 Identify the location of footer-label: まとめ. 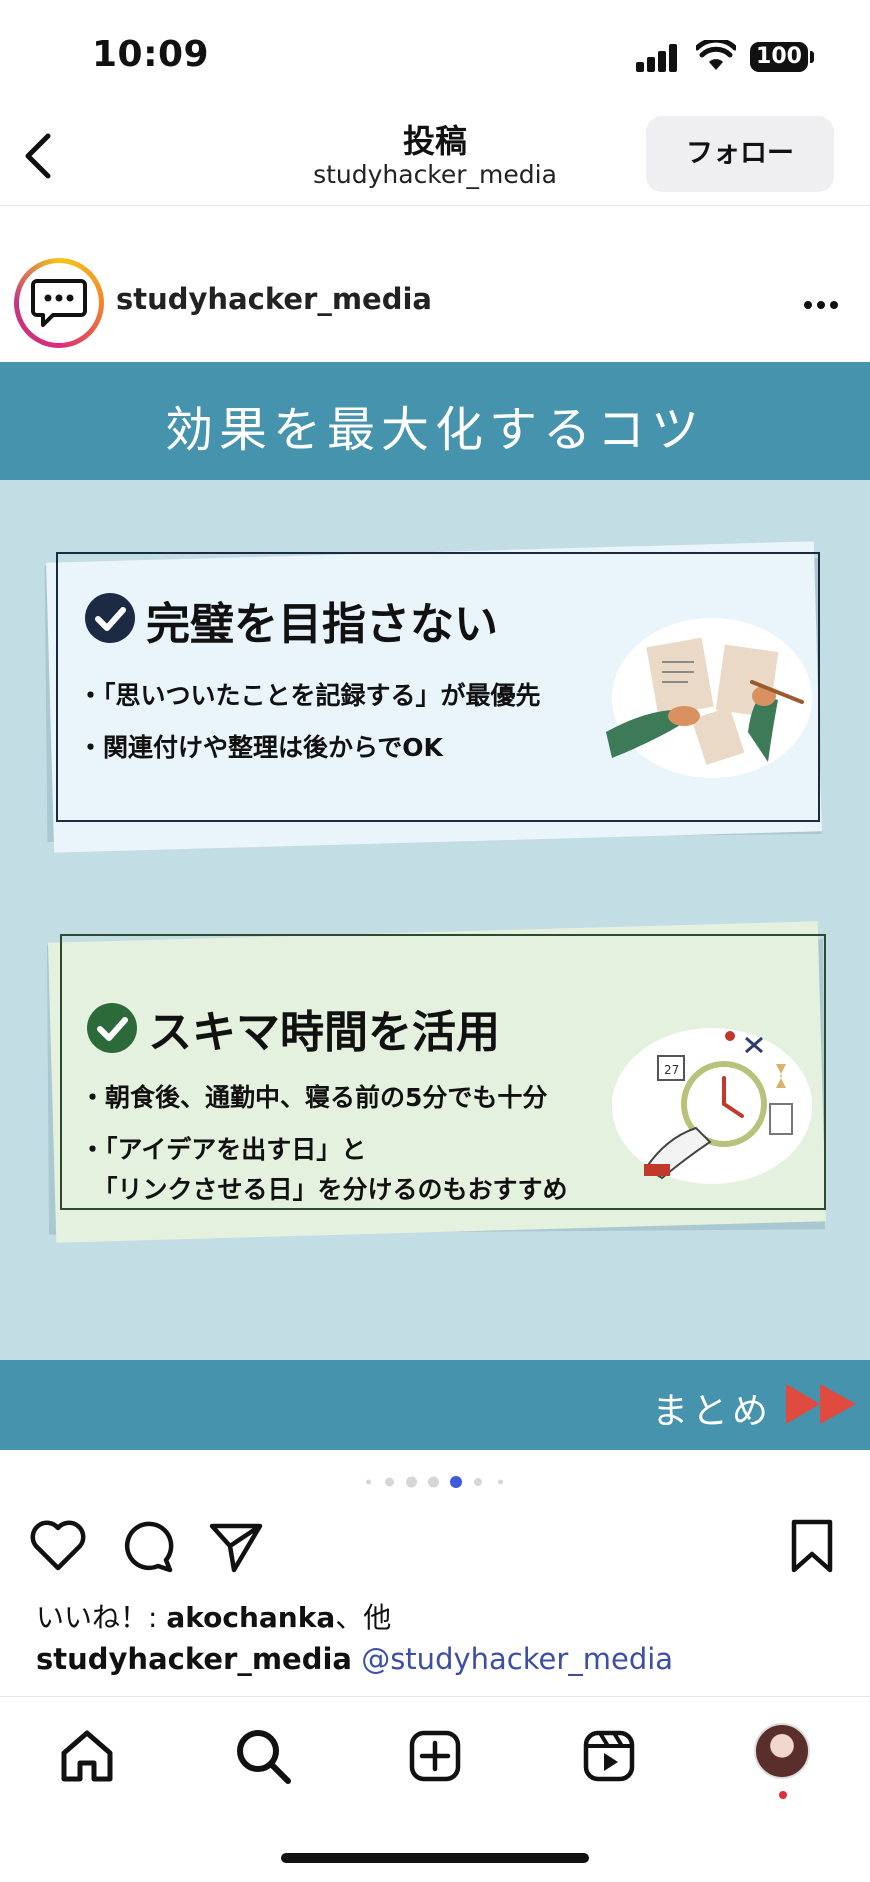
(712, 1411).